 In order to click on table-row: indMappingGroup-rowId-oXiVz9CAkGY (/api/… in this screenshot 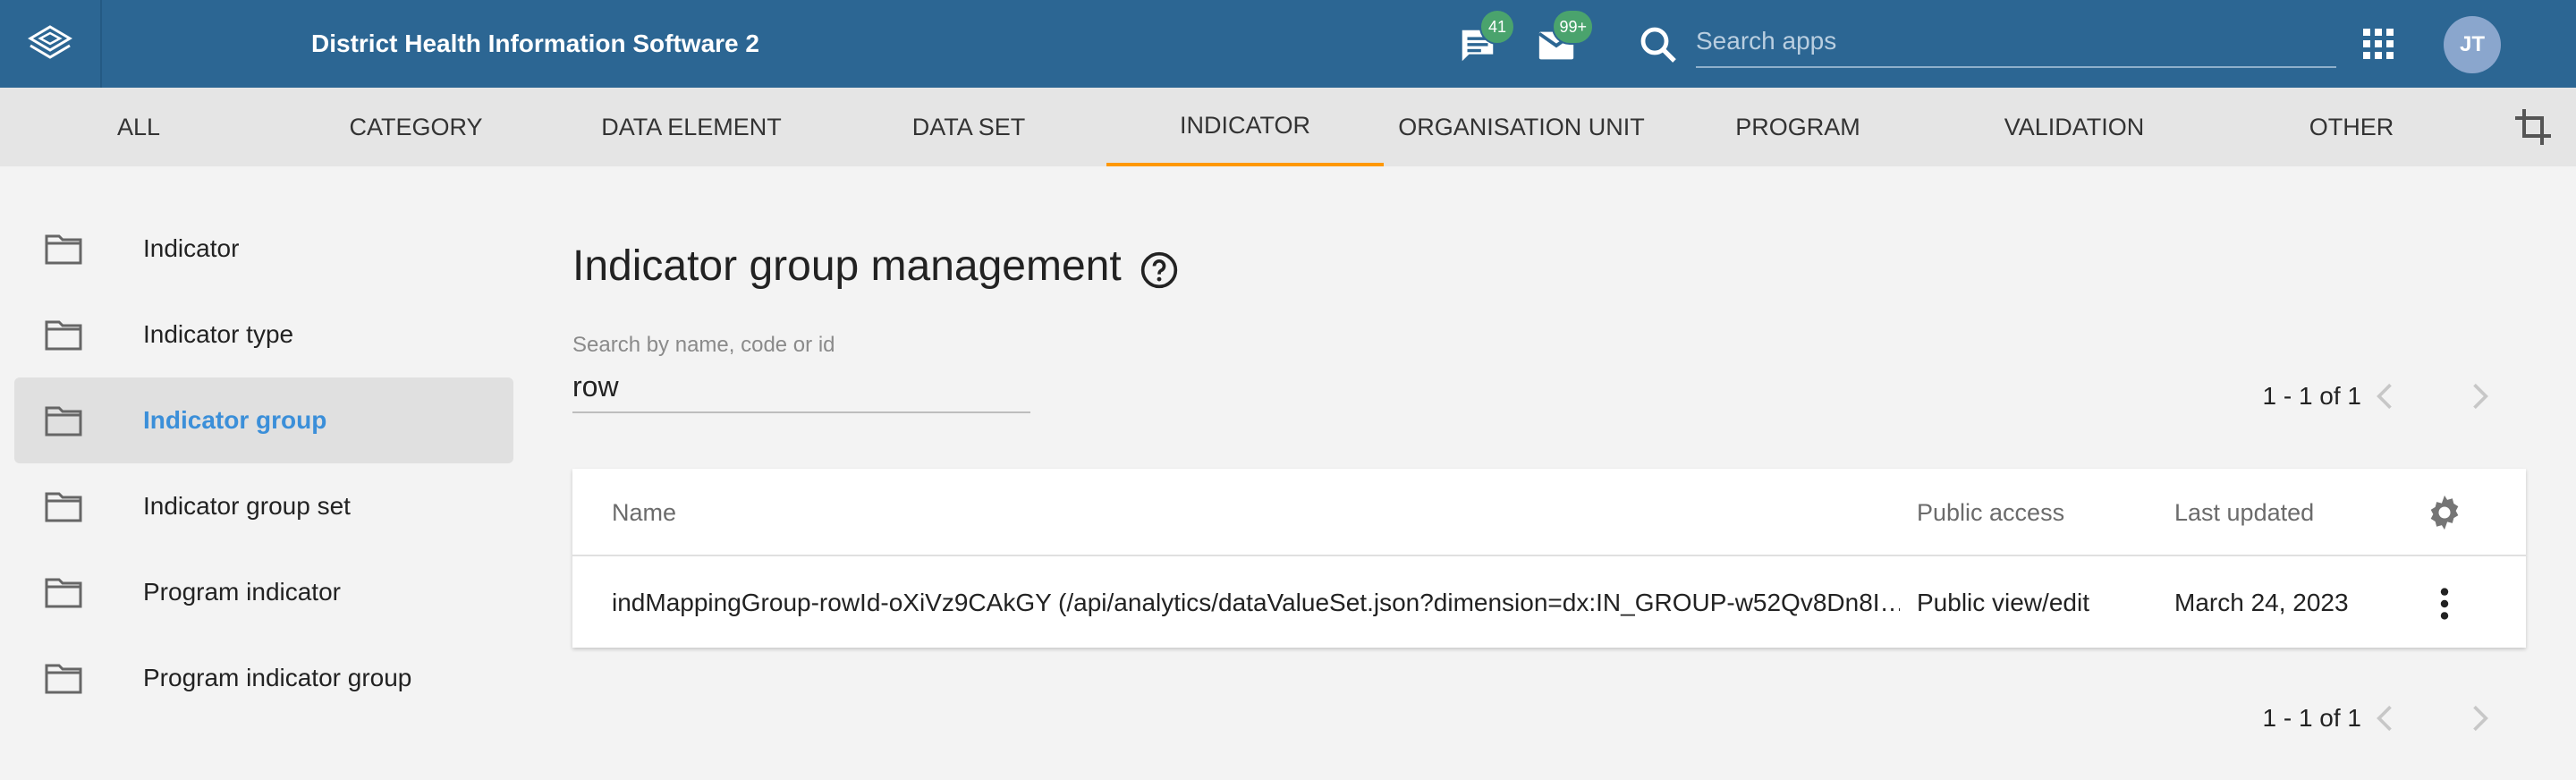, I will do `click(1549, 603)`.